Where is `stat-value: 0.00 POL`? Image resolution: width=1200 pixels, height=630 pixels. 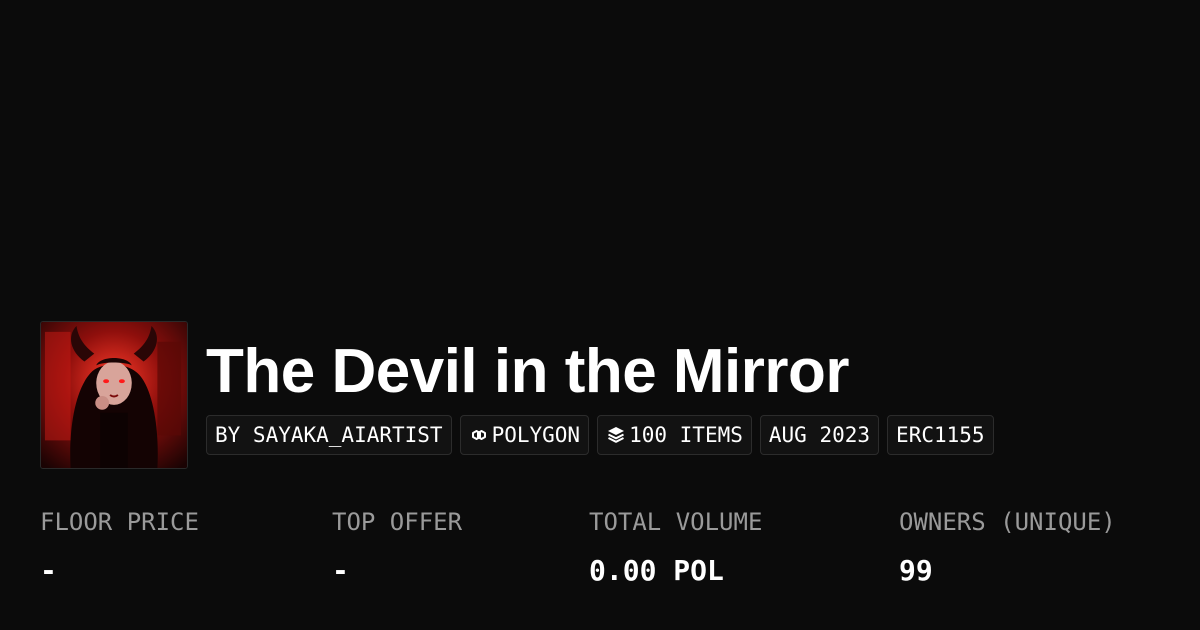 stat-value: 0.00 POL is located at coordinates (656, 570).